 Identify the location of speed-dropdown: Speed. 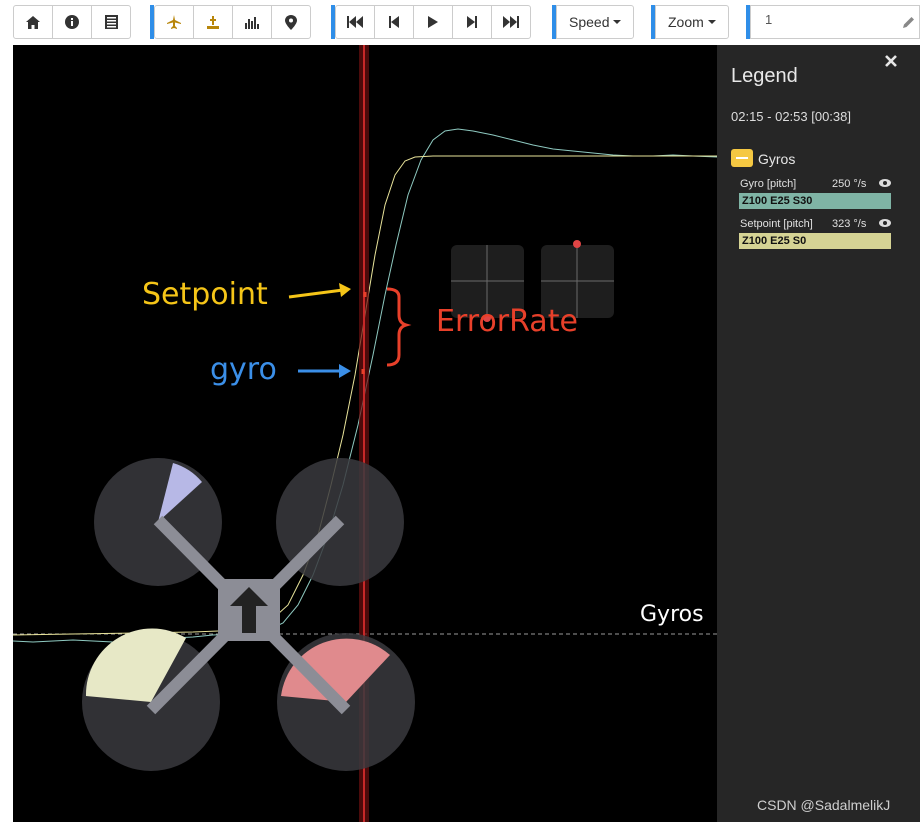
(595, 22).